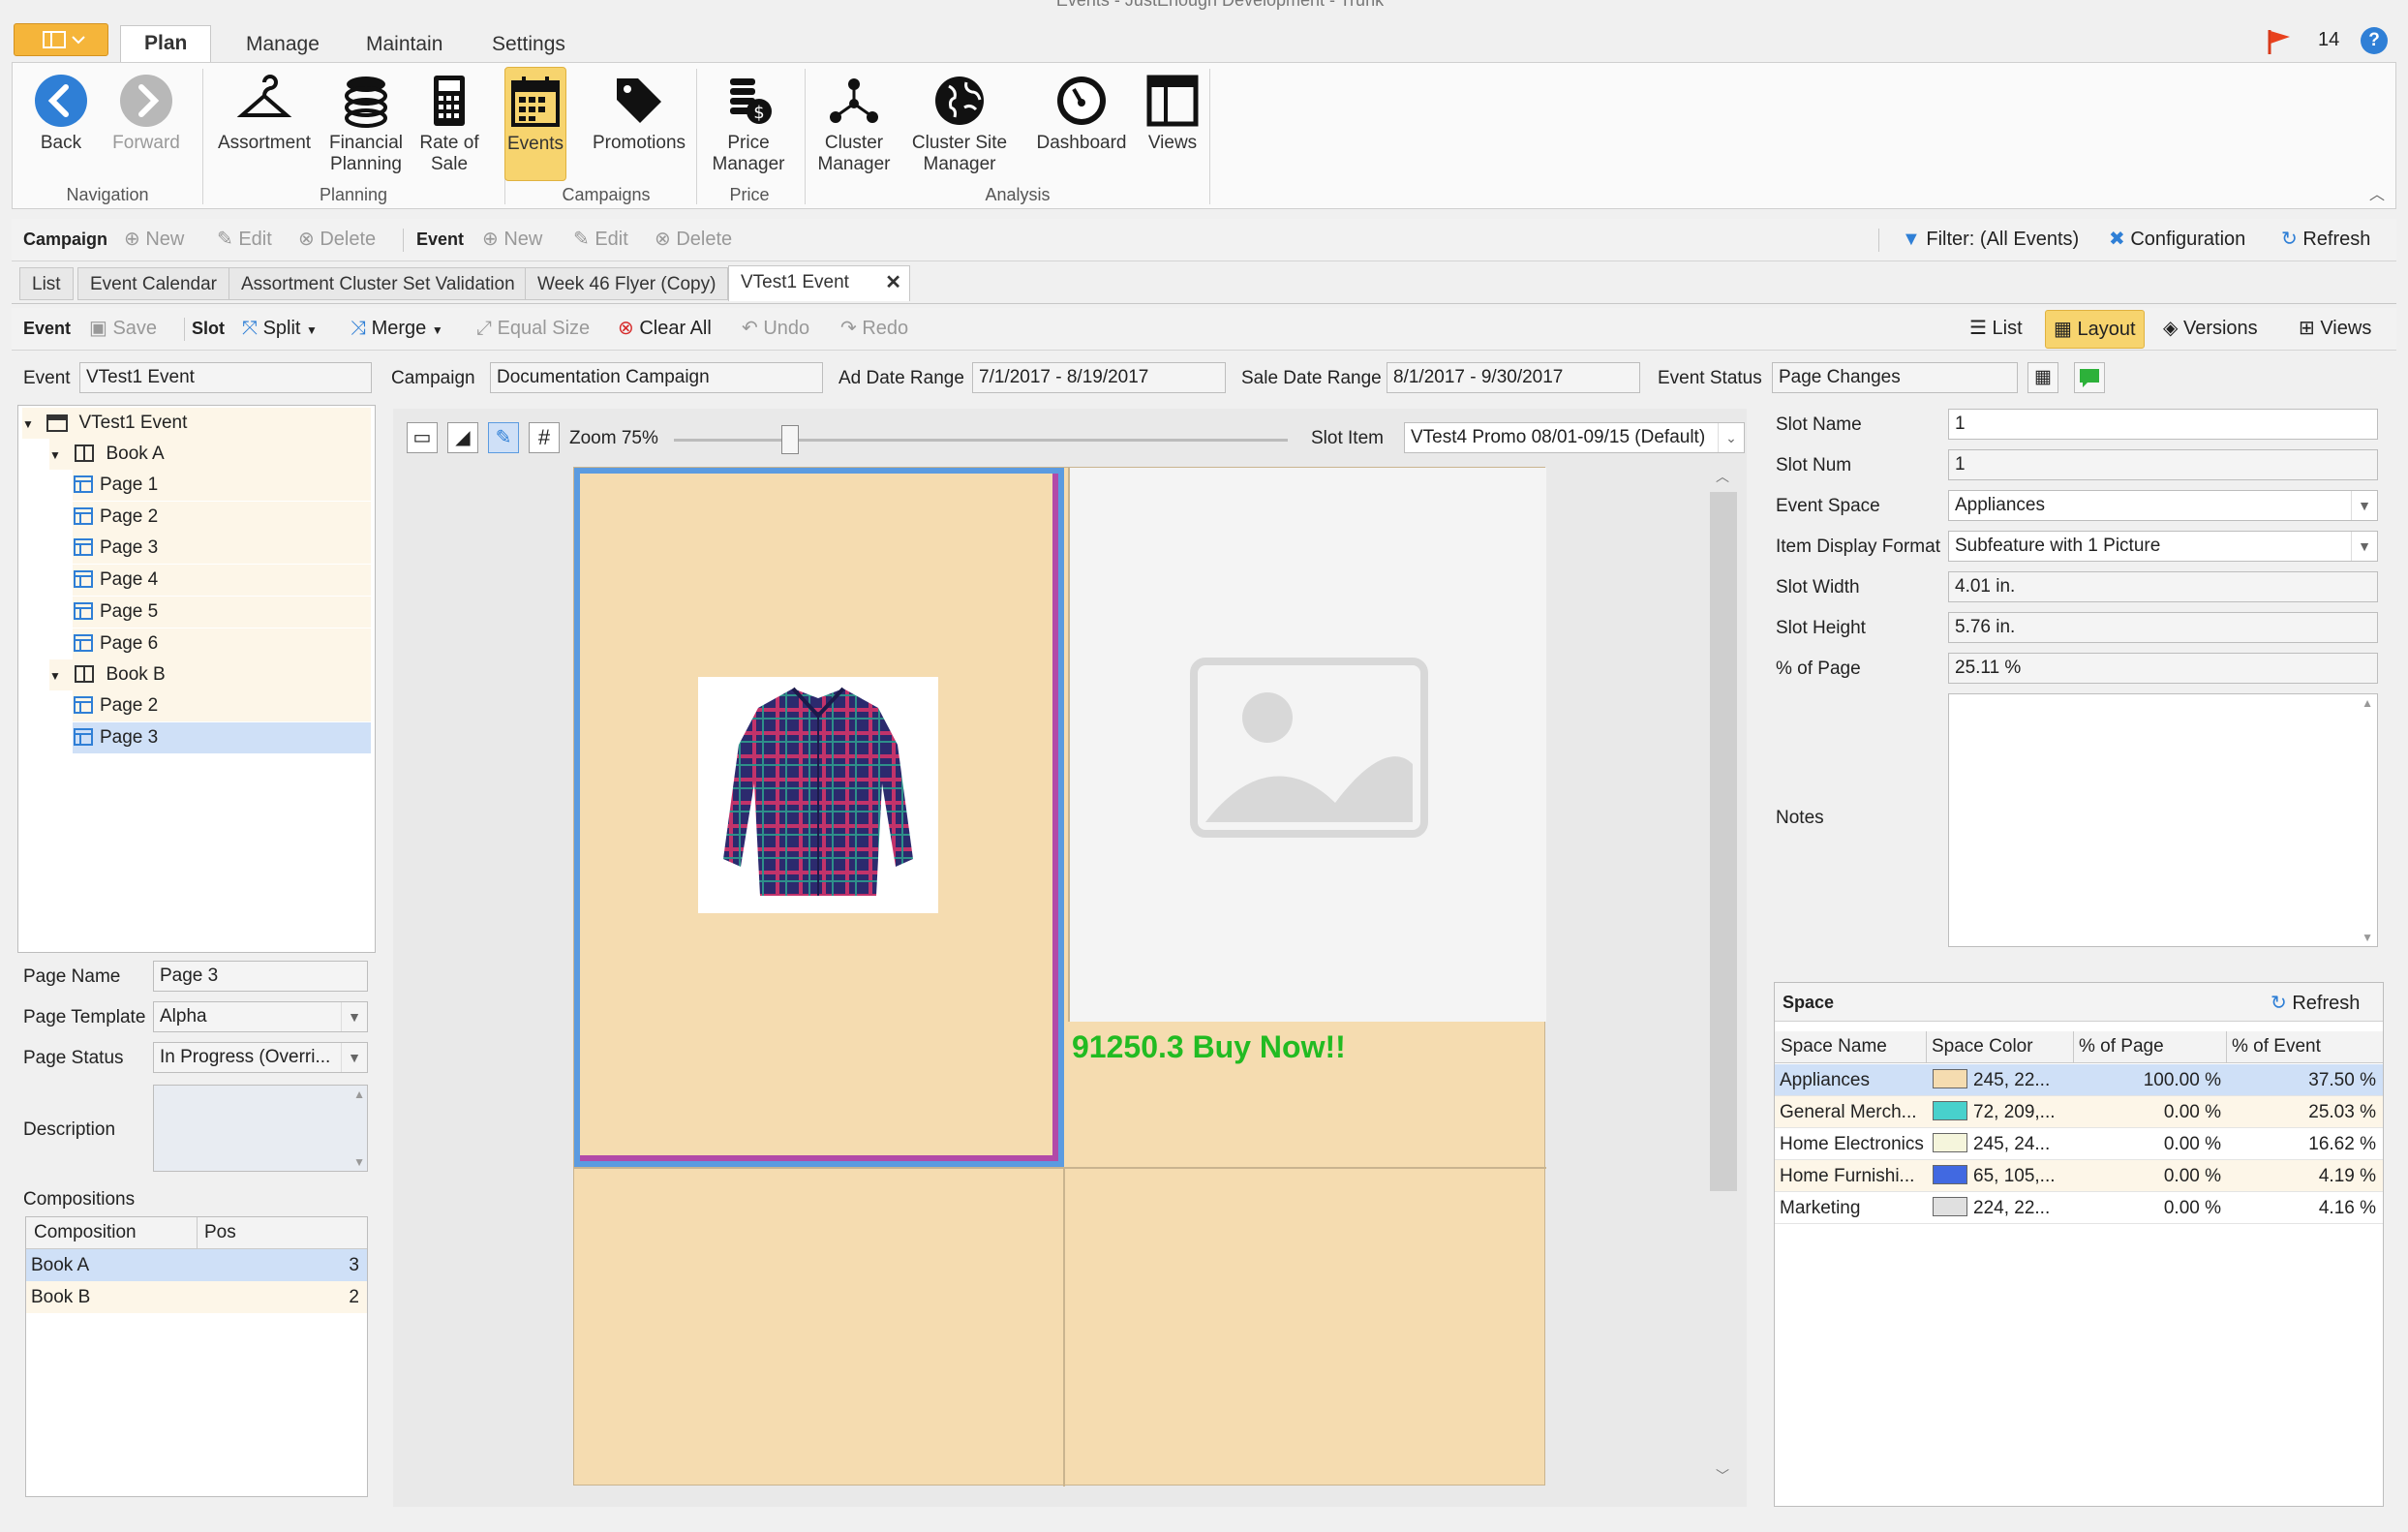  Describe the element at coordinates (1991, 239) in the screenshot. I see `filter-button: ▼ Filter: (All Events)` at that location.